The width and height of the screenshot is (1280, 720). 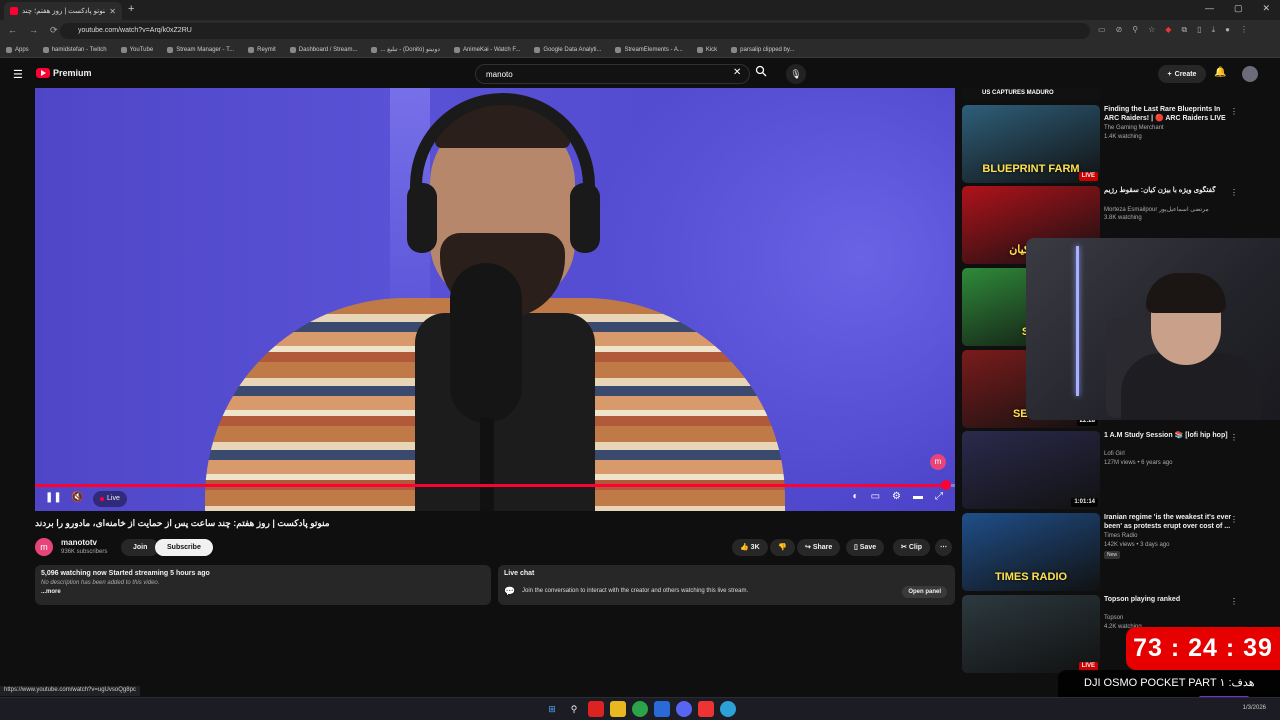 What do you see at coordinates (140, 547) in the screenshot?
I see `join-button: Join` at bounding box center [140, 547].